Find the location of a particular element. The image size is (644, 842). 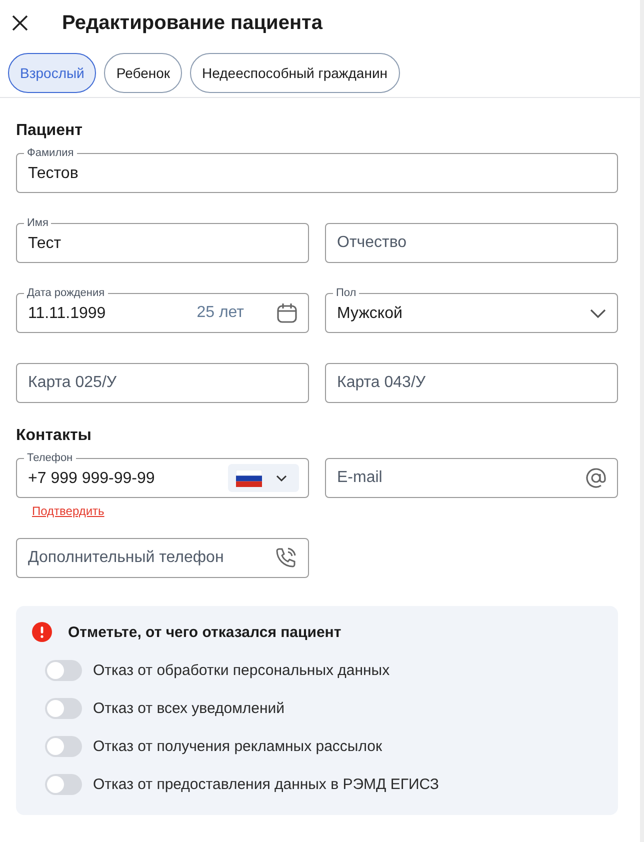

field-placeholder: Карта 025/У is located at coordinates (73, 383).